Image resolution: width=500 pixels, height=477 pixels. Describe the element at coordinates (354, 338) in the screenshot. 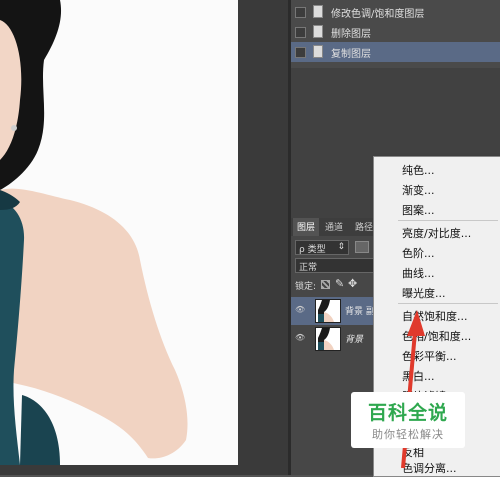

I see `layer-name: 背景` at that location.